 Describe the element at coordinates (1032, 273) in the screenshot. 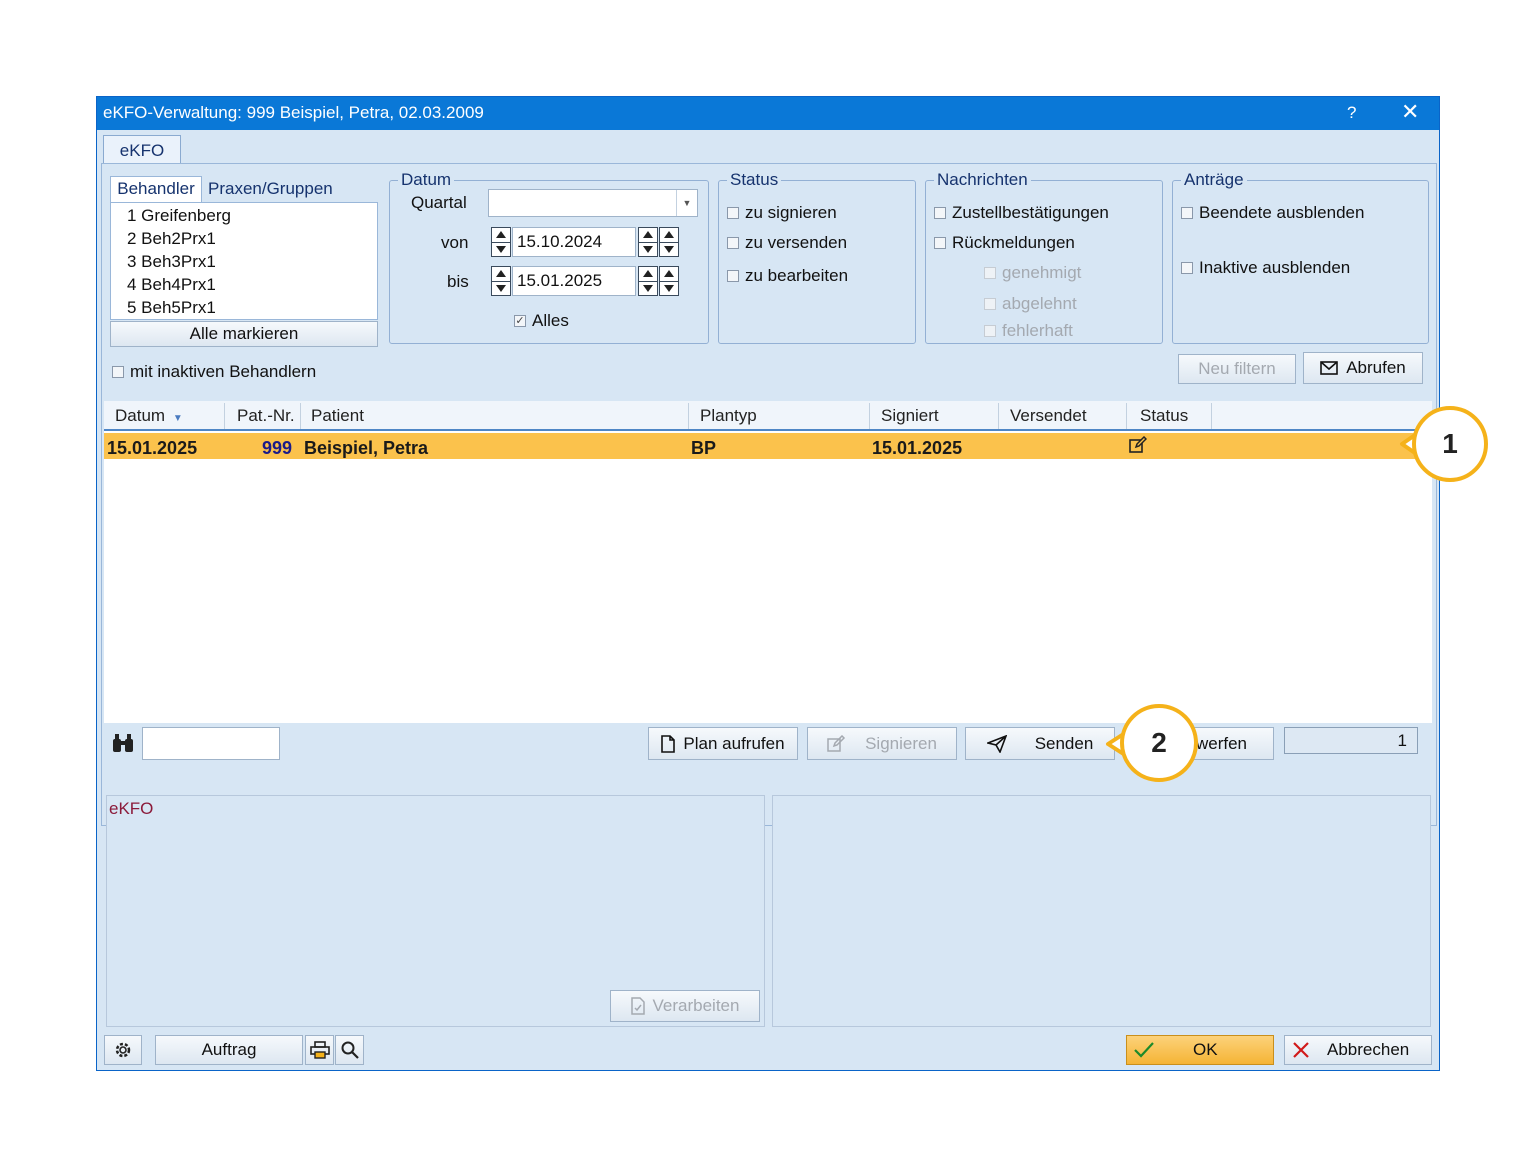

I see `genehmigt-checkbox: genehmigt` at that location.